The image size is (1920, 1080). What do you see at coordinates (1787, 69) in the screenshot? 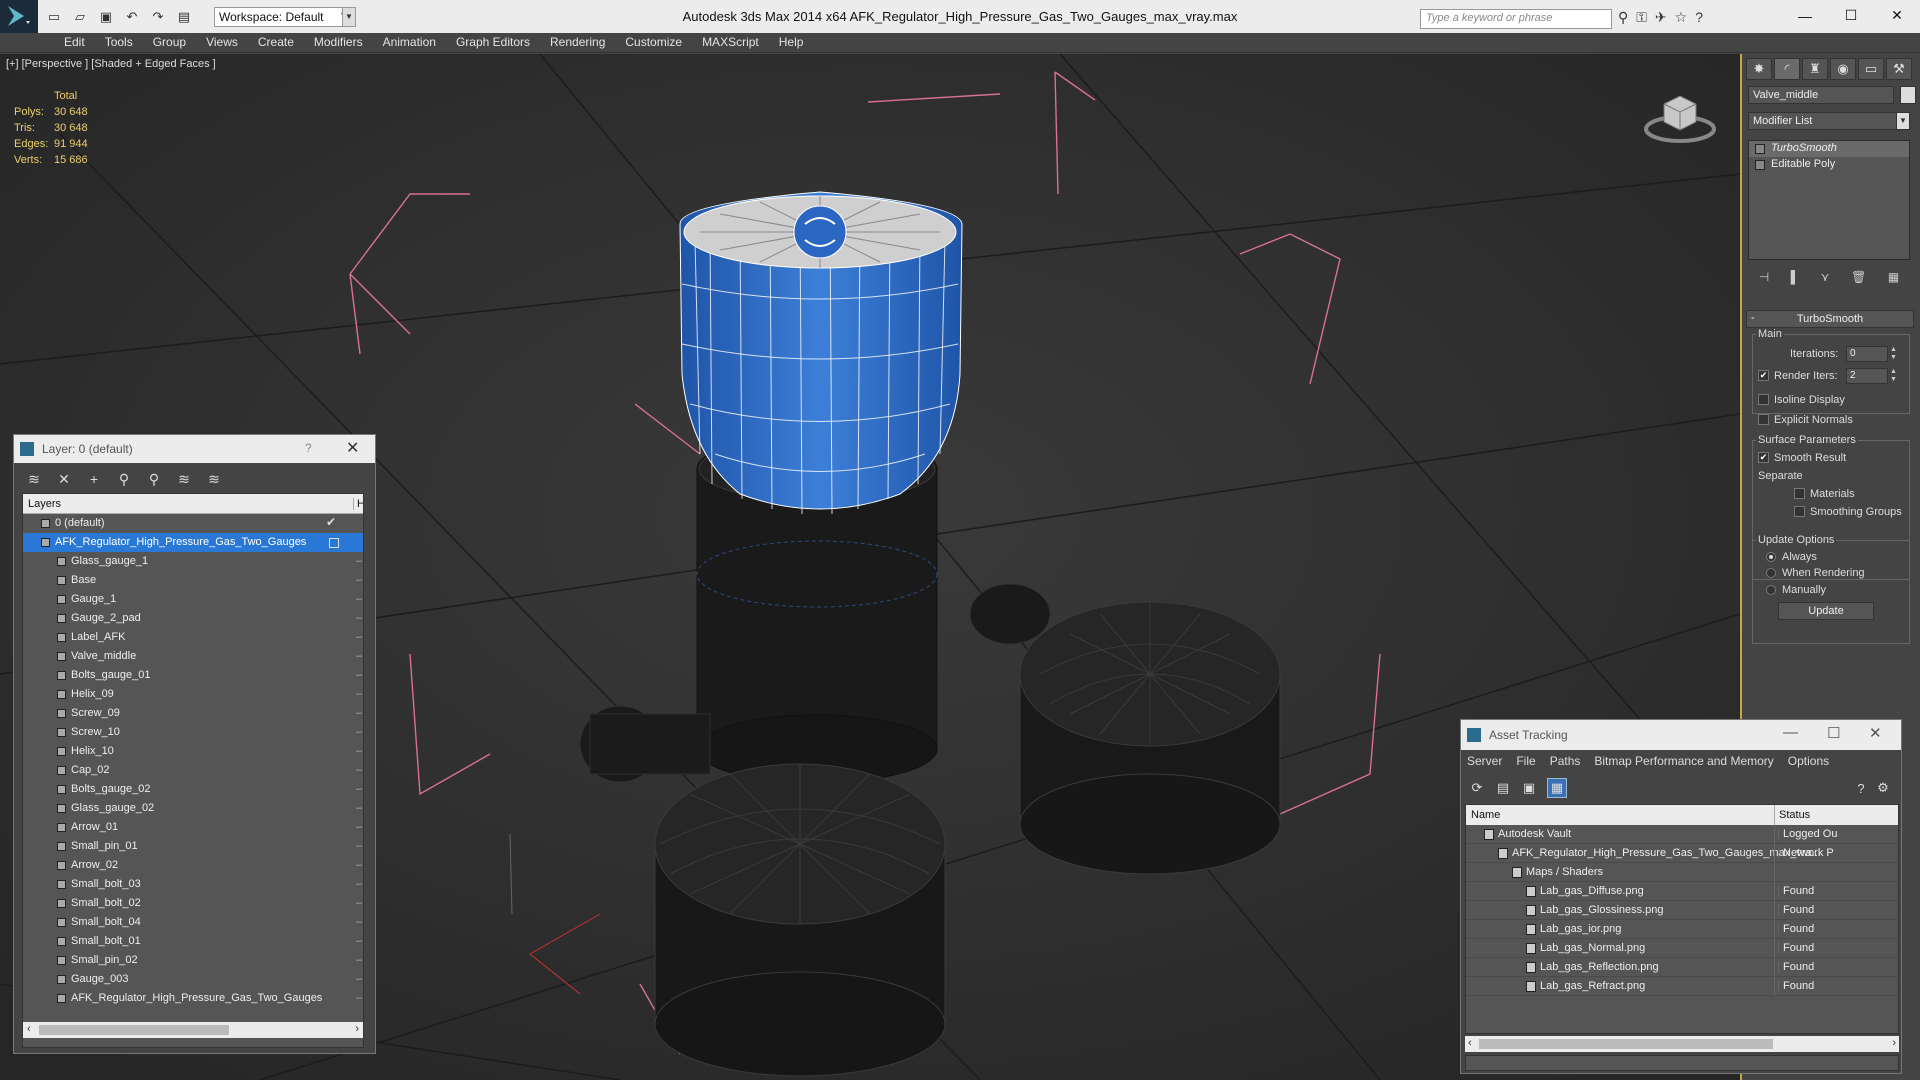
I see `modify-tab-icon: ◜` at bounding box center [1787, 69].